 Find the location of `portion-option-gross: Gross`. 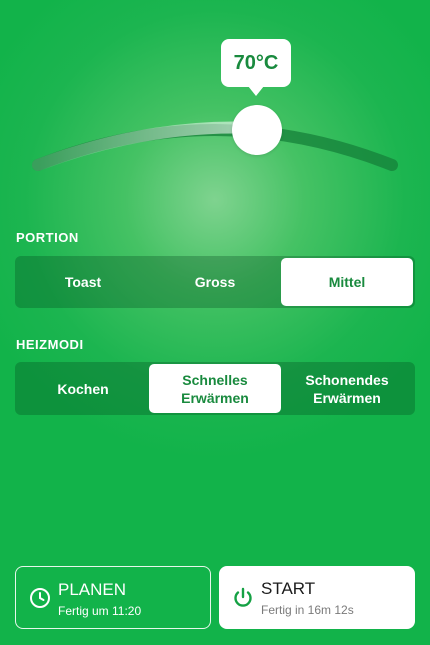

portion-option-gross: Gross is located at coordinates (215, 282).